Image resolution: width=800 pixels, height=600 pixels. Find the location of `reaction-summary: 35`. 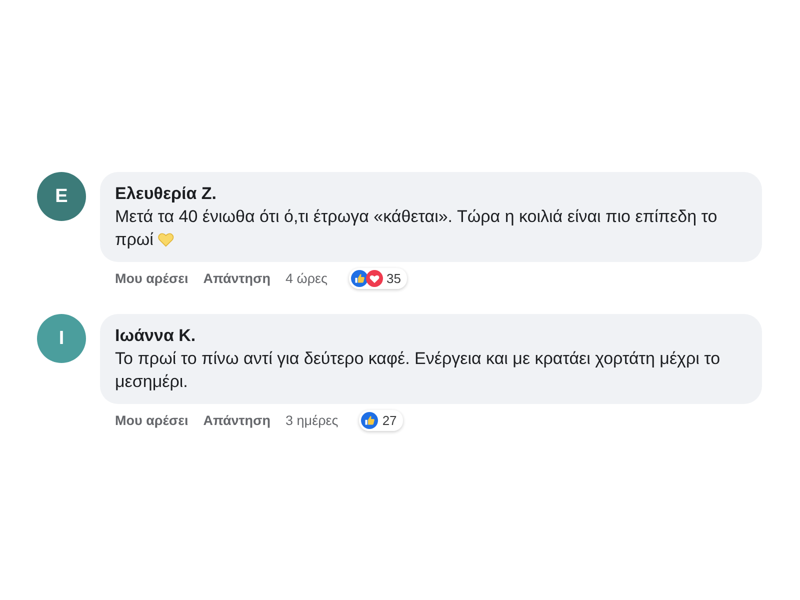

reaction-summary: 35 is located at coordinates (378, 278).